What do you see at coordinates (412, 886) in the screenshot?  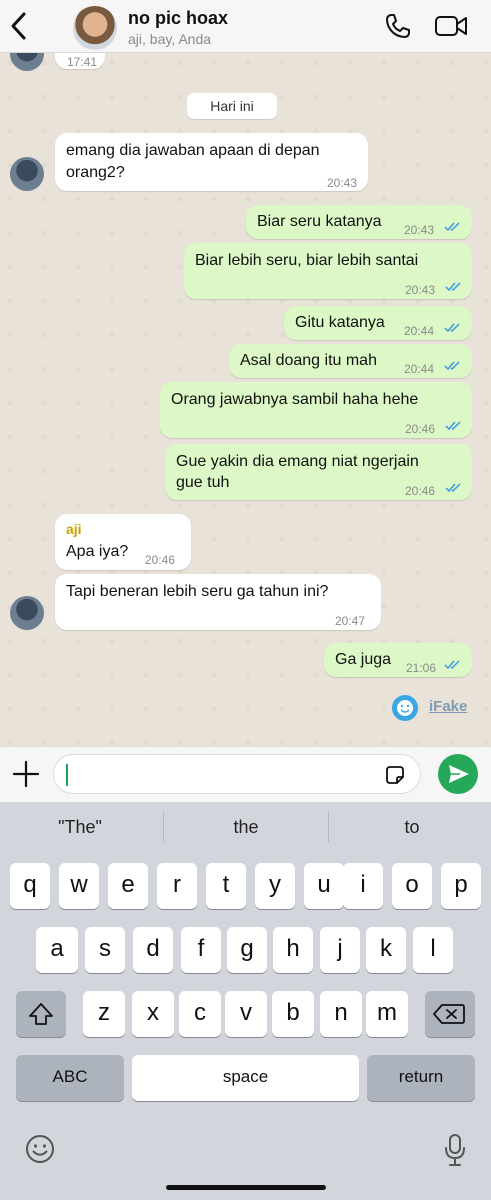 I see `key-o: o` at bounding box center [412, 886].